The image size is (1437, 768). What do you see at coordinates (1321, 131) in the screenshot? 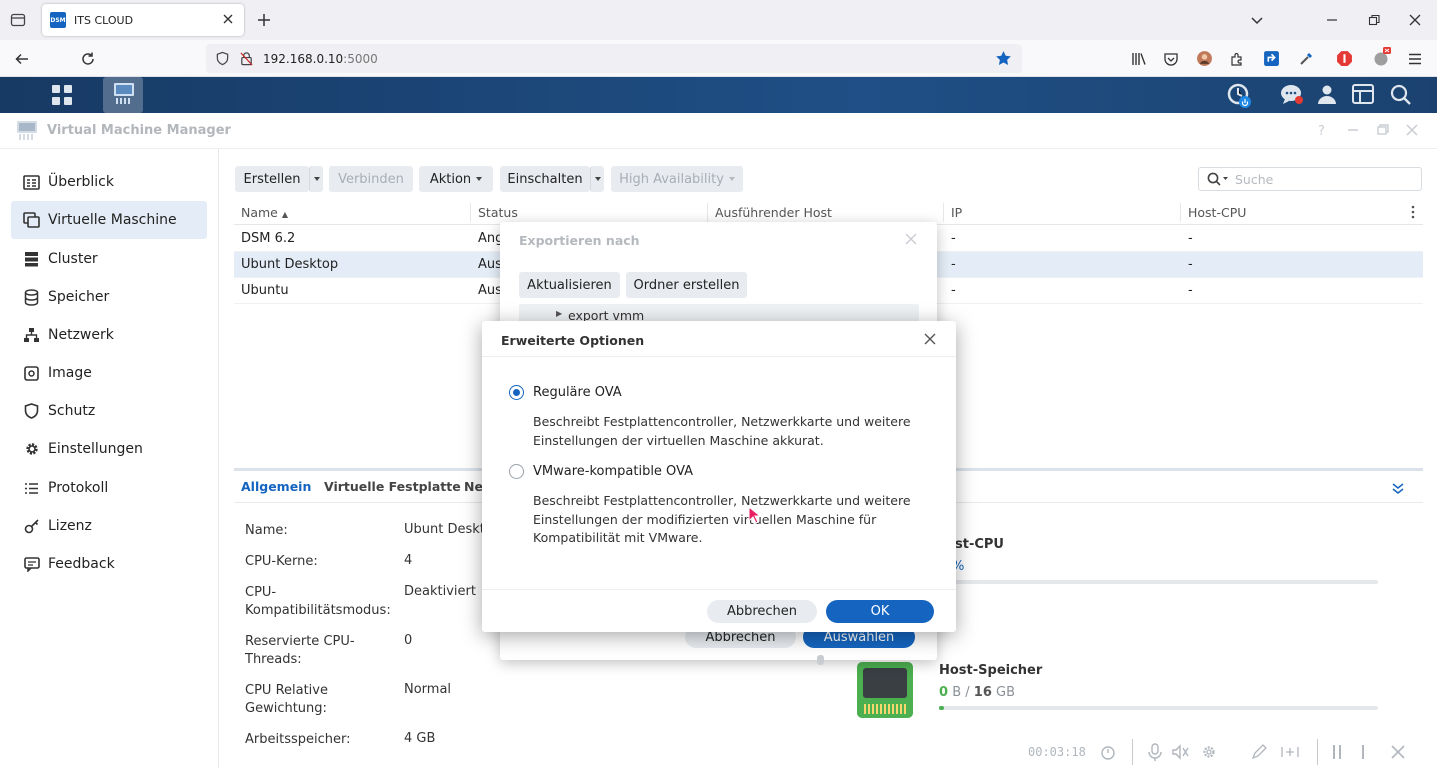
I see `help-icon: ?` at bounding box center [1321, 131].